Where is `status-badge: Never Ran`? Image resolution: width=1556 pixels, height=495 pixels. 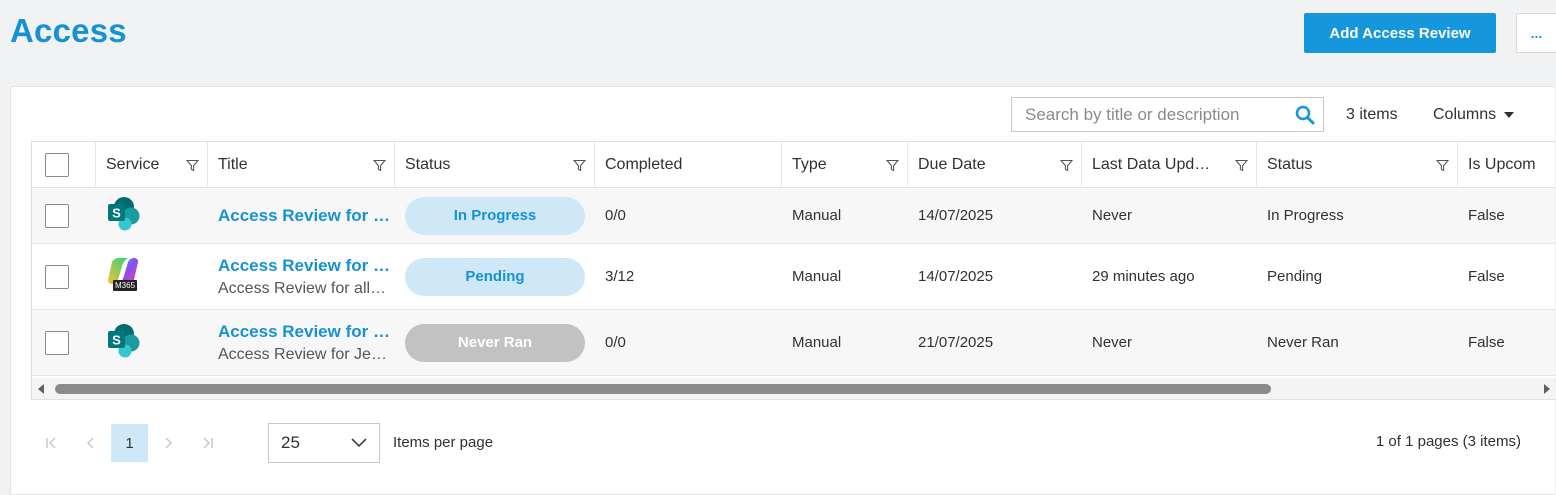 status-badge: Never Ran is located at coordinates (495, 342).